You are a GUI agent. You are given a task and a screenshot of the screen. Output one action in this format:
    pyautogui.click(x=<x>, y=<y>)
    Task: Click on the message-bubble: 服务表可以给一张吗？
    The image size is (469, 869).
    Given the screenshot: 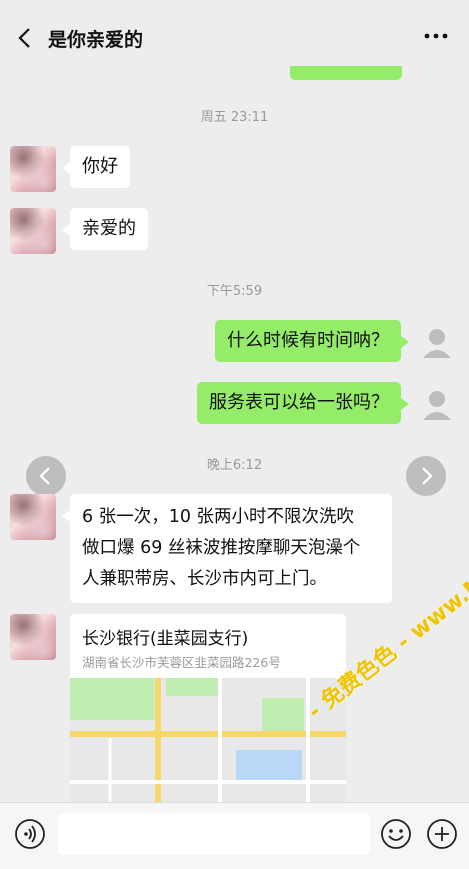 What is the action you would take?
    pyautogui.click(x=303, y=403)
    